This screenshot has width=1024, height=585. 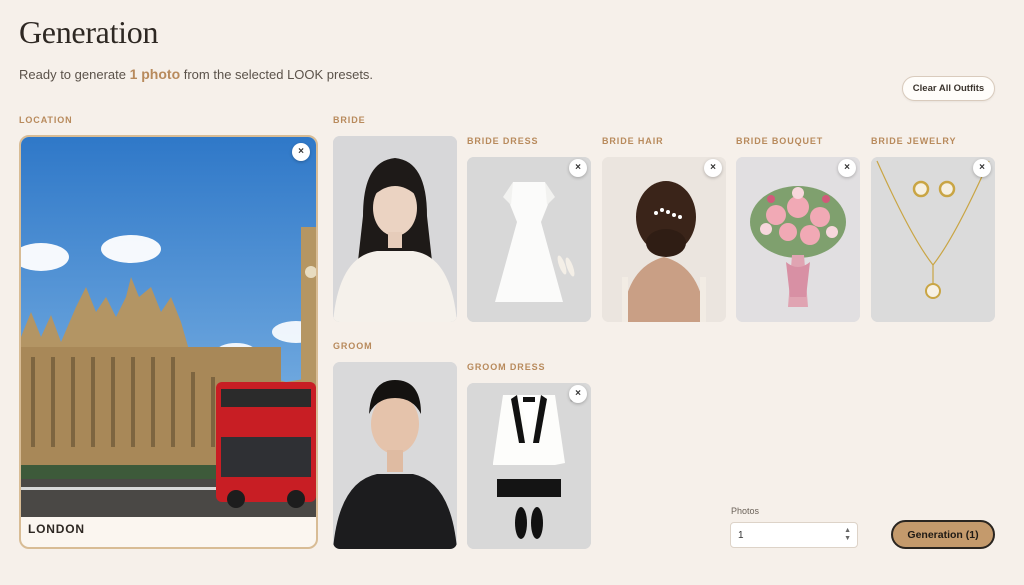 What do you see at coordinates (798, 239) in the screenshot?
I see `bride-bouquet-card: ×` at bounding box center [798, 239].